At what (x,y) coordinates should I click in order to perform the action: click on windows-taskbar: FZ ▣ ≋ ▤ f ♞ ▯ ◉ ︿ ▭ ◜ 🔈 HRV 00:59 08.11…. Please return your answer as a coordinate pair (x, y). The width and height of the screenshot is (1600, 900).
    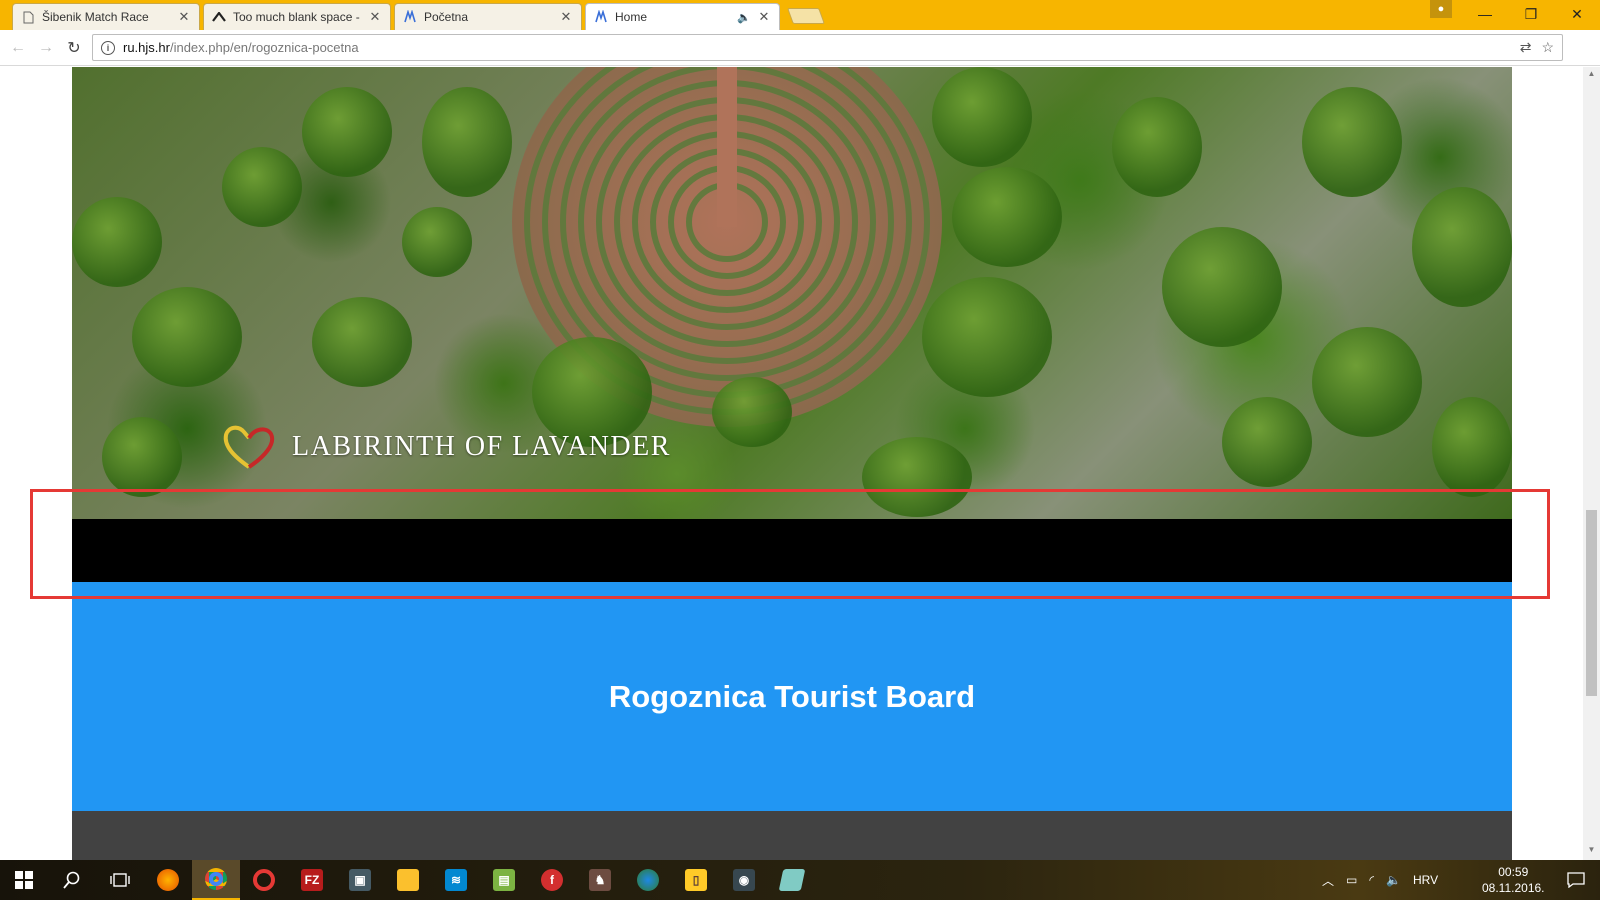
    Looking at the image, I should click on (800, 880).